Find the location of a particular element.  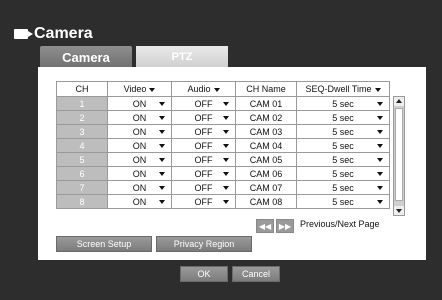

ch-number: 1 is located at coordinates (82, 103).